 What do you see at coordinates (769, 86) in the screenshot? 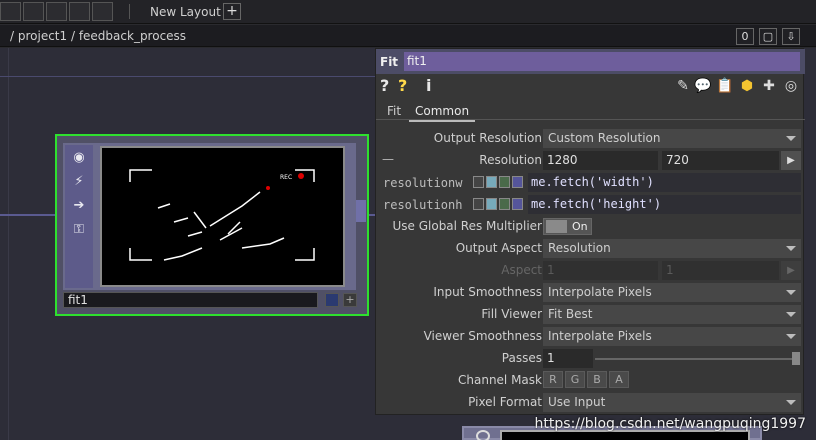
I see `add-icon: ✚` at bounding box center [769, 86].